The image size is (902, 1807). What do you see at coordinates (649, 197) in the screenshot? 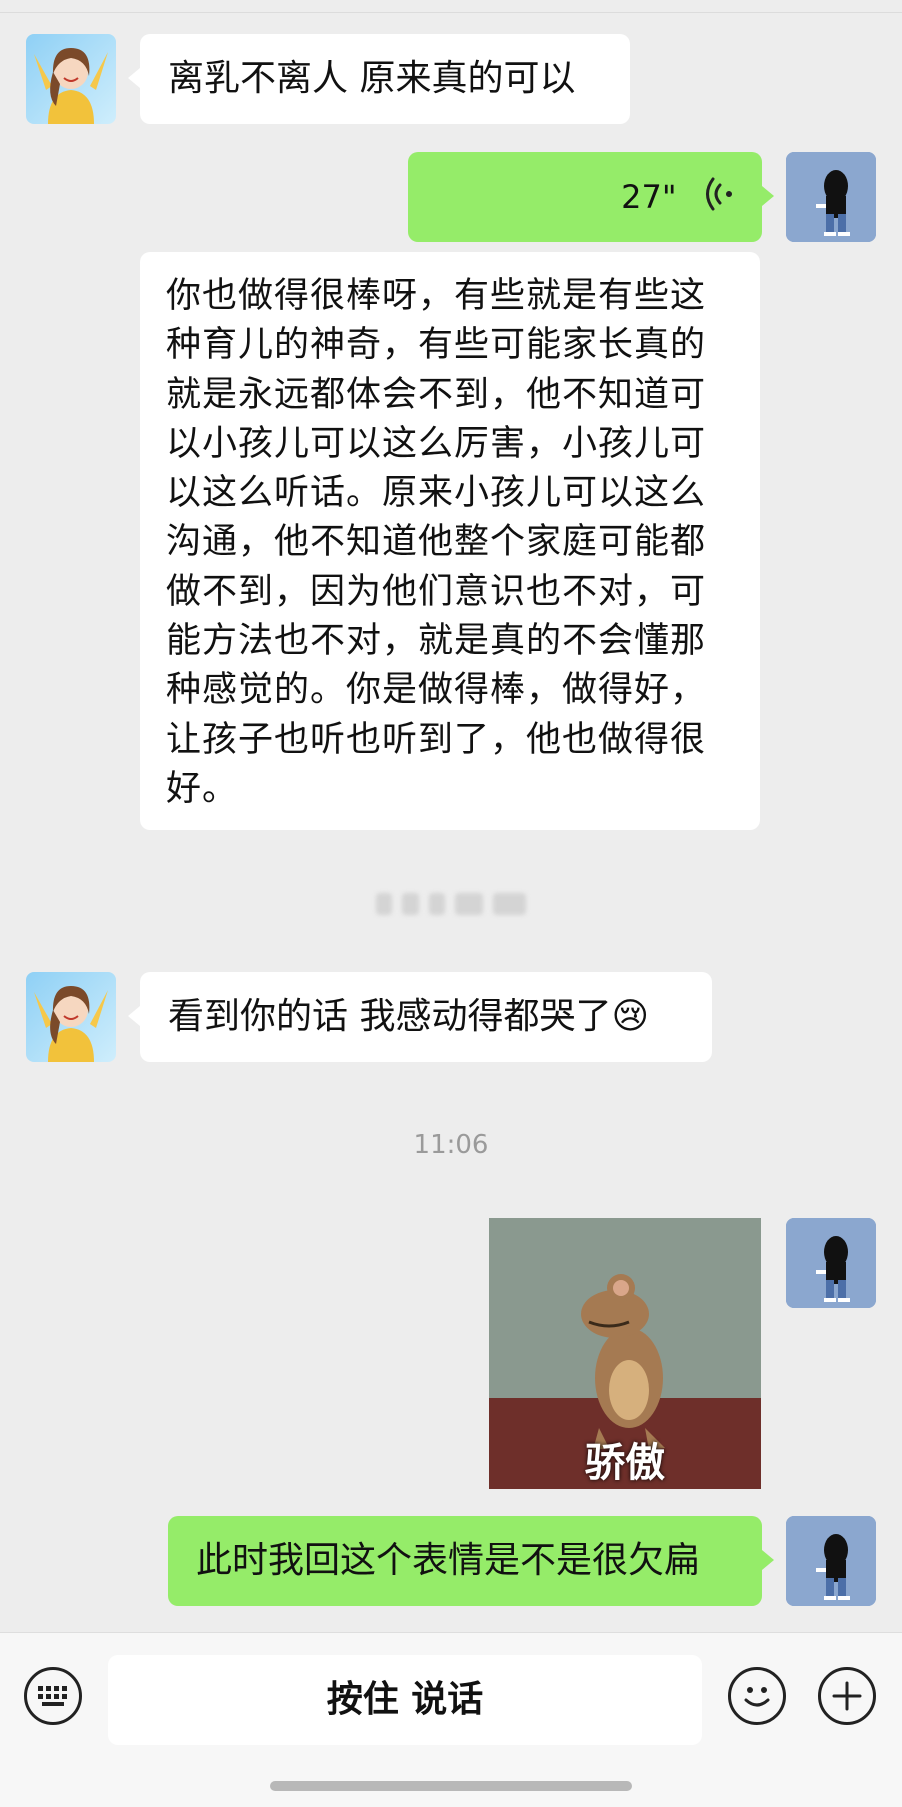
I see `voice-duration: 27"` at bounding box center [649, 197].